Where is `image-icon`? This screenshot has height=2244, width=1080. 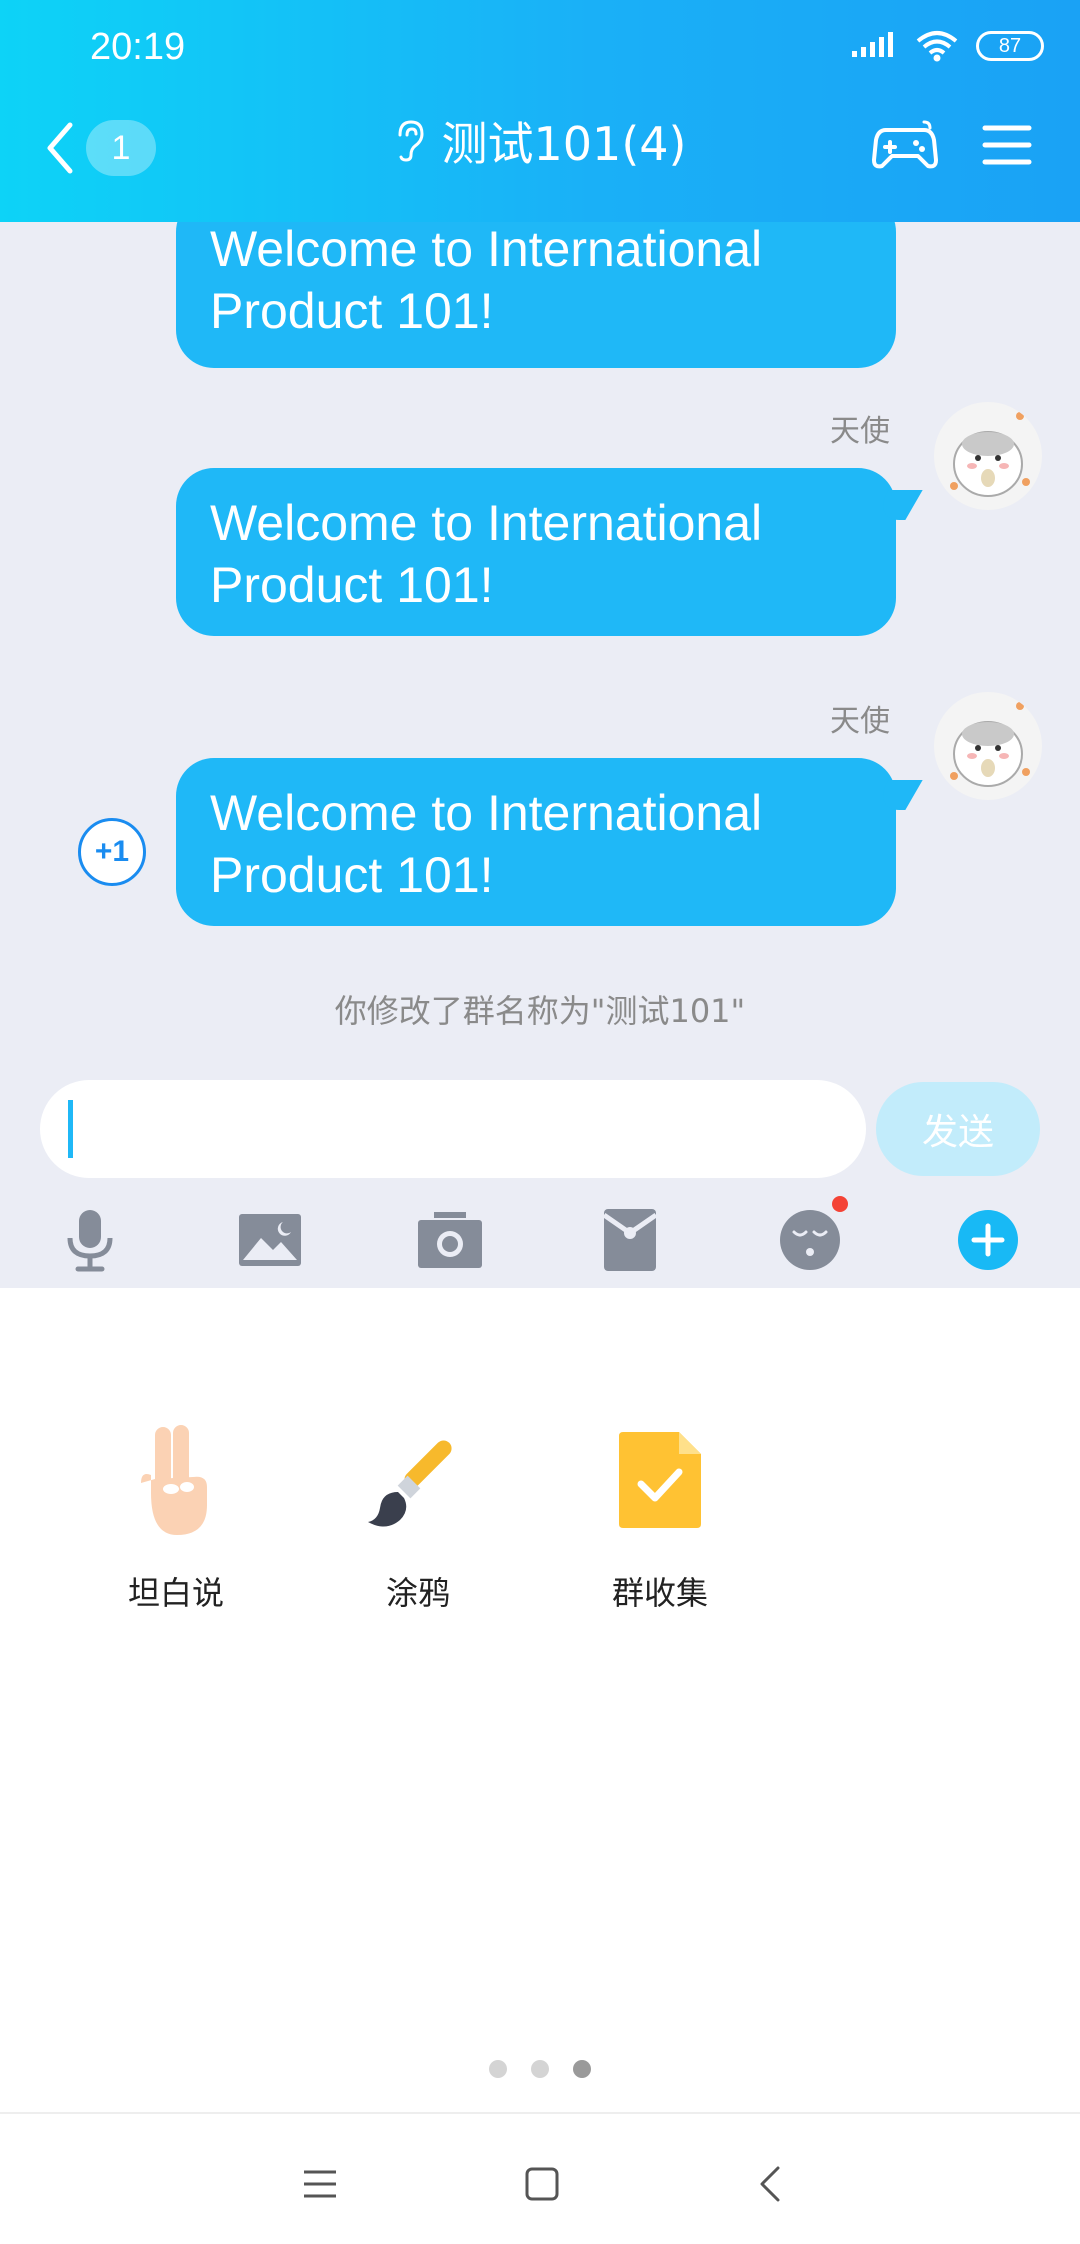 image-icon is located at coordinates (270, 1240).